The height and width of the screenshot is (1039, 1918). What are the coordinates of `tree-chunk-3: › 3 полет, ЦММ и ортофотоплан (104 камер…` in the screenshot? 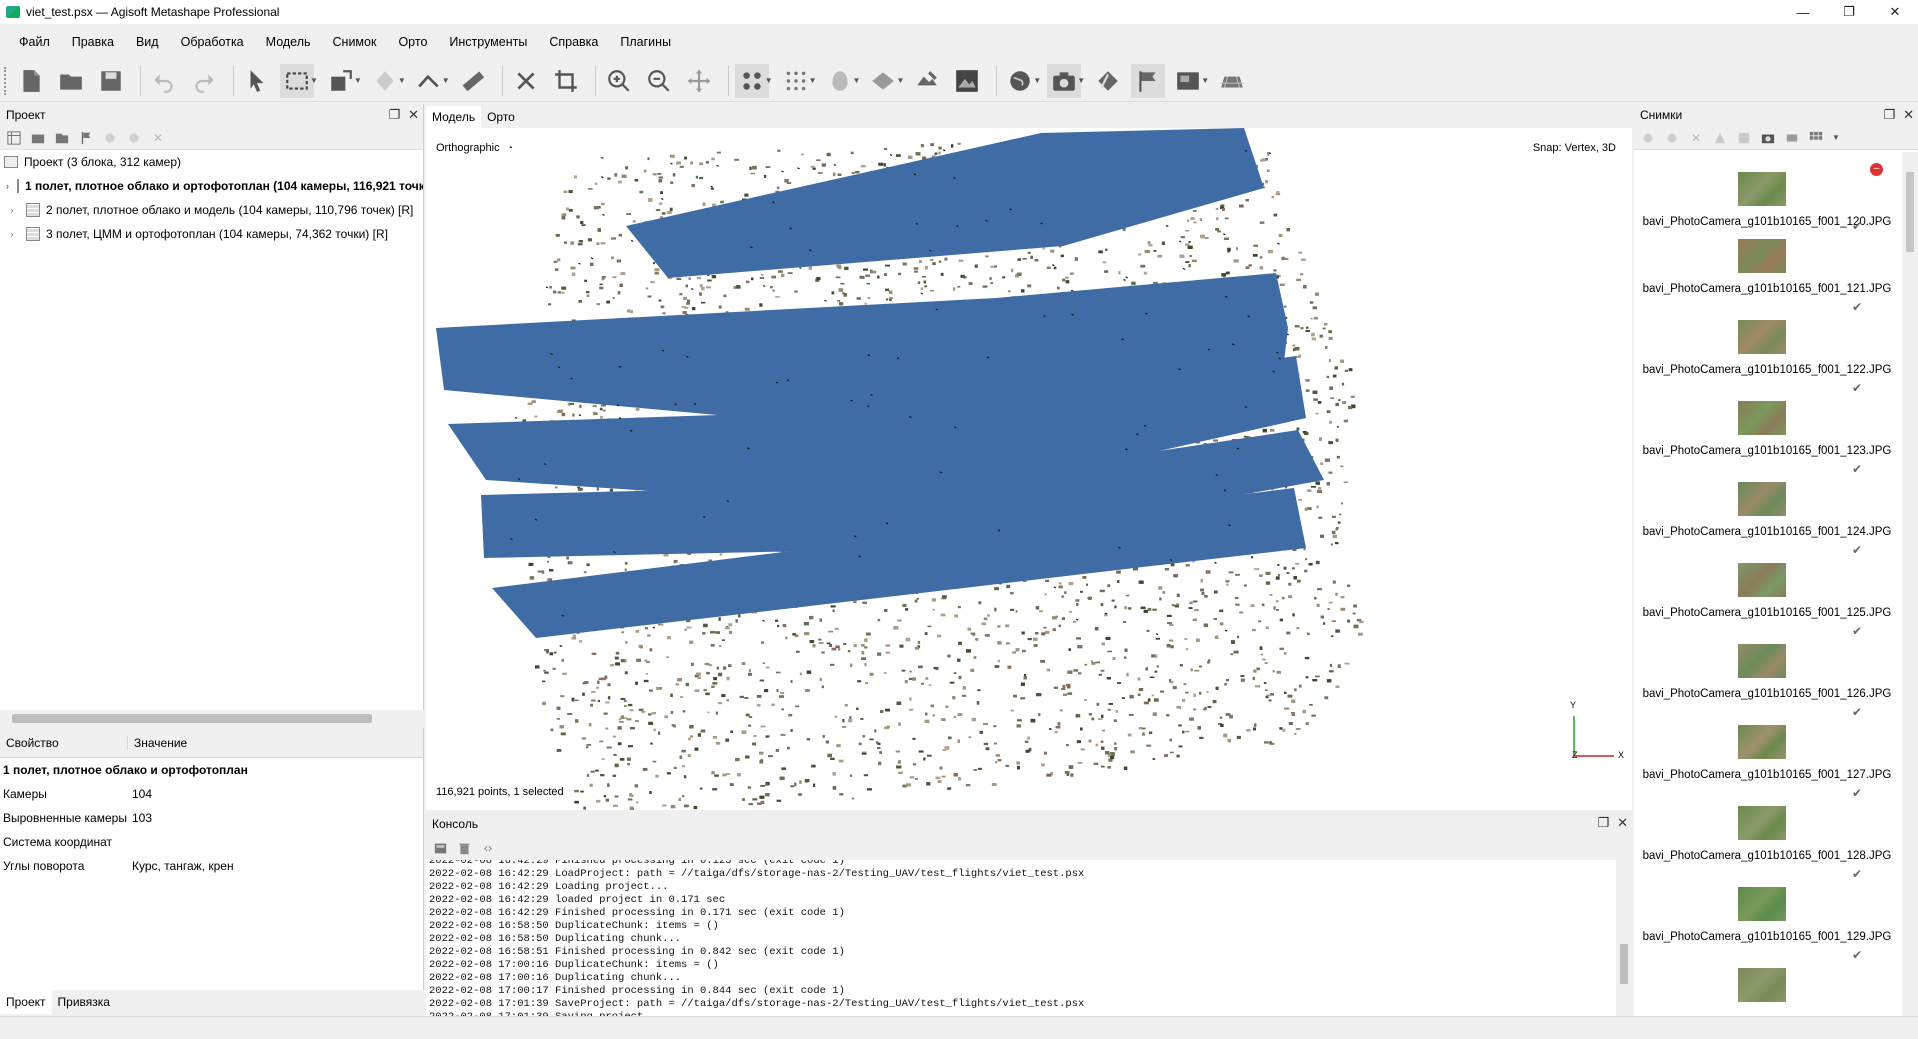 It's located at (211, 234).